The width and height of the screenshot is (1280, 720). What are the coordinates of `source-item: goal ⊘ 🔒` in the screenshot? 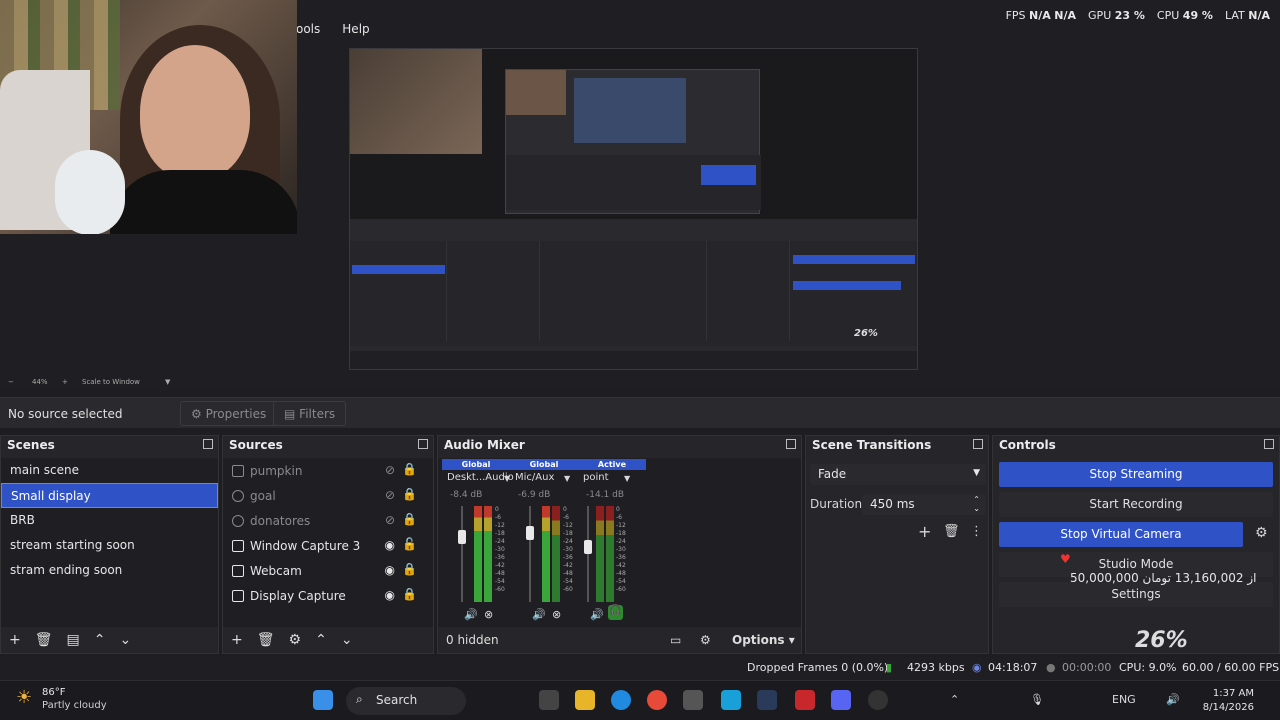 It's located at (328, 495).